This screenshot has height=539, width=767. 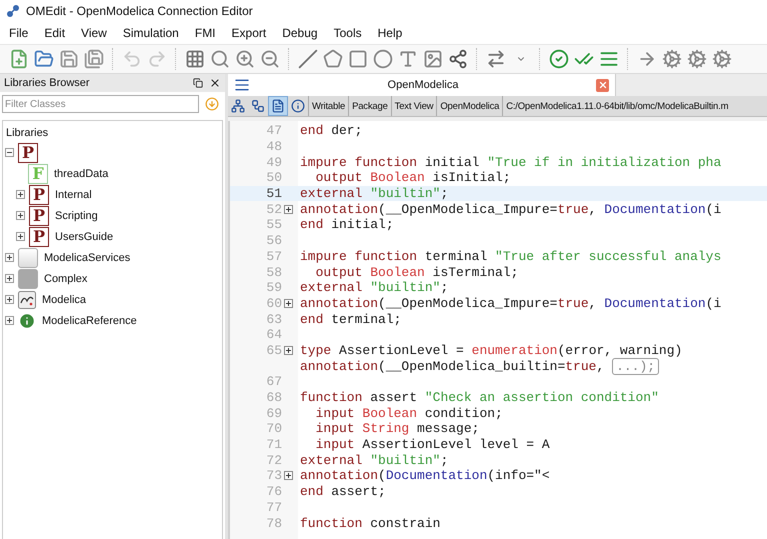 I want to click on line-number: 49, so click(x=273, y=162).